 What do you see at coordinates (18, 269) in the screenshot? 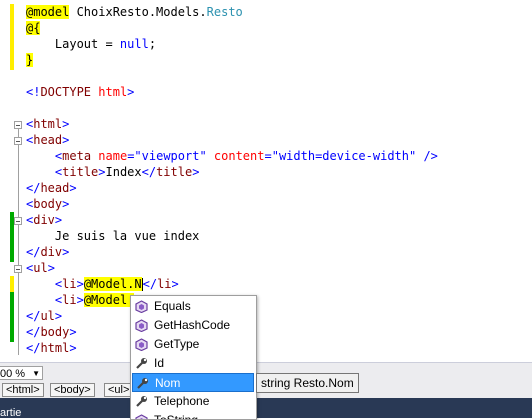
I see `collapse-ul-toggle` at bounding box center [18, 269].